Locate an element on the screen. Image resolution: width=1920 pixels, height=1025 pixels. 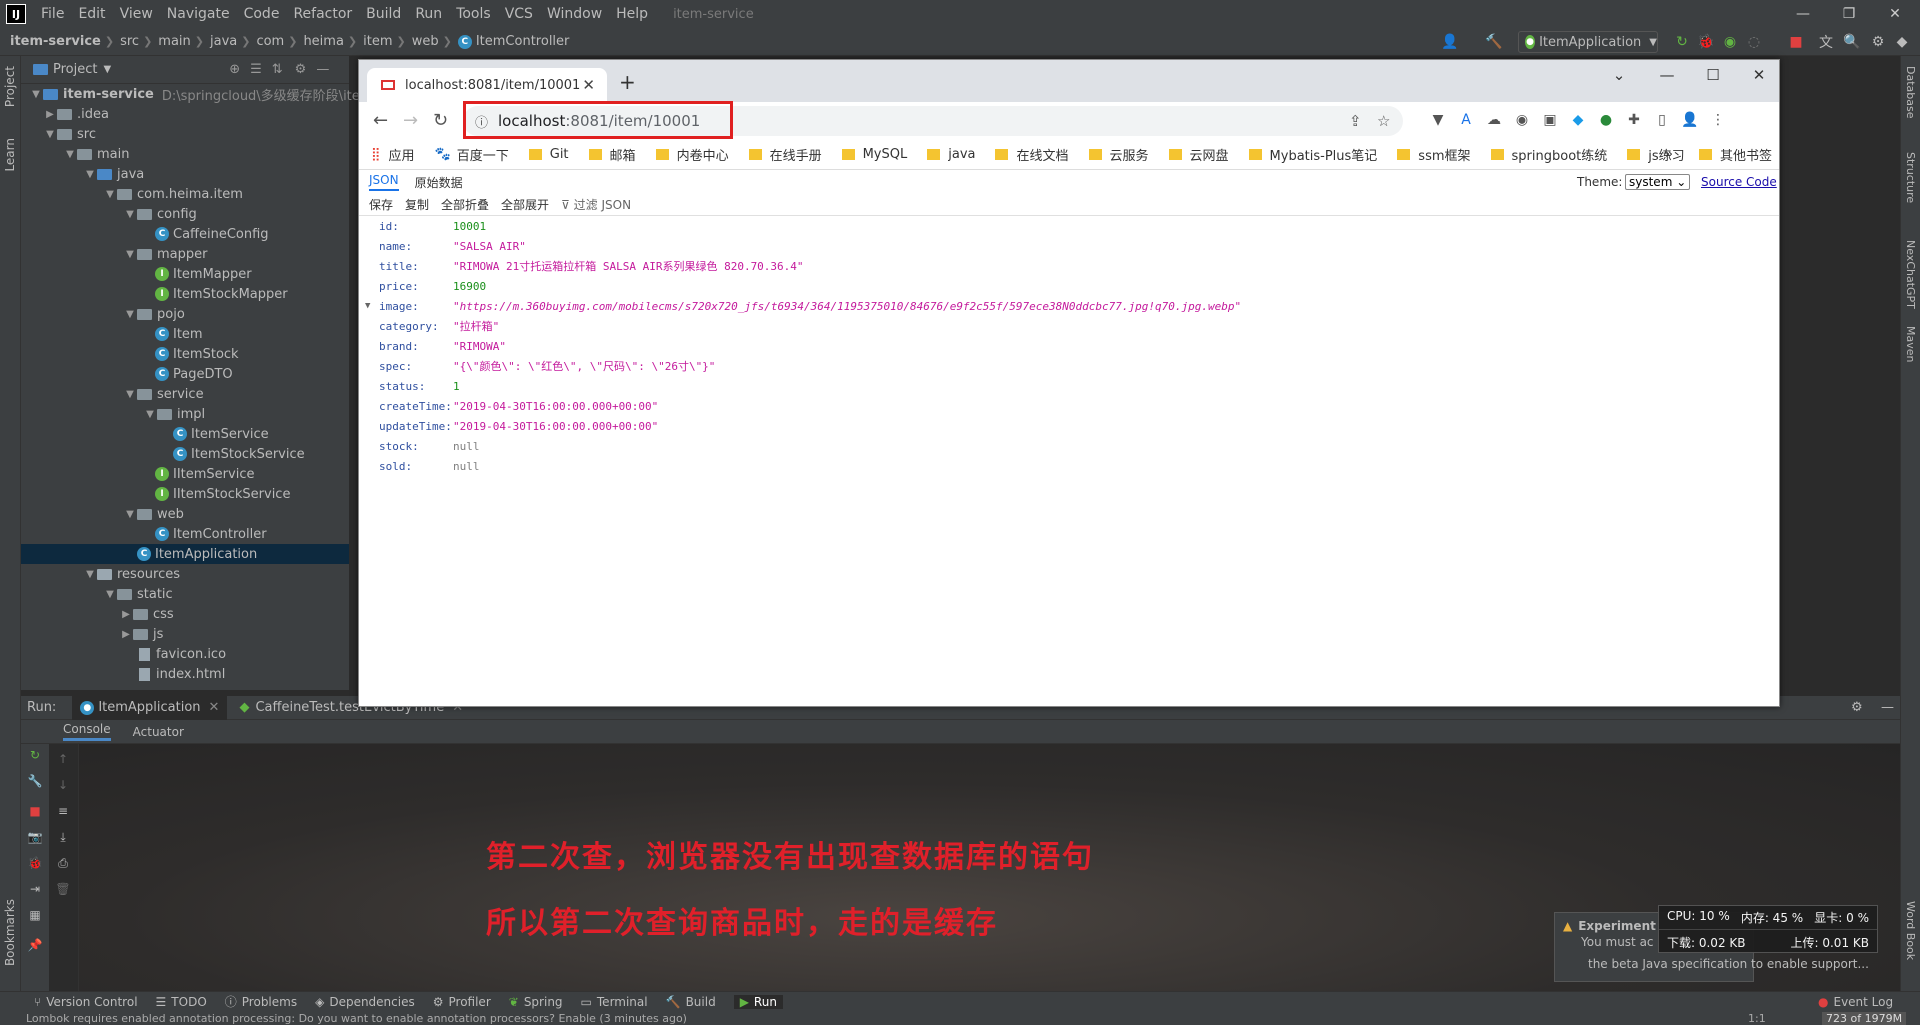
tool-terminal: ▭ Terminal is located at coordinates (614, 1002).